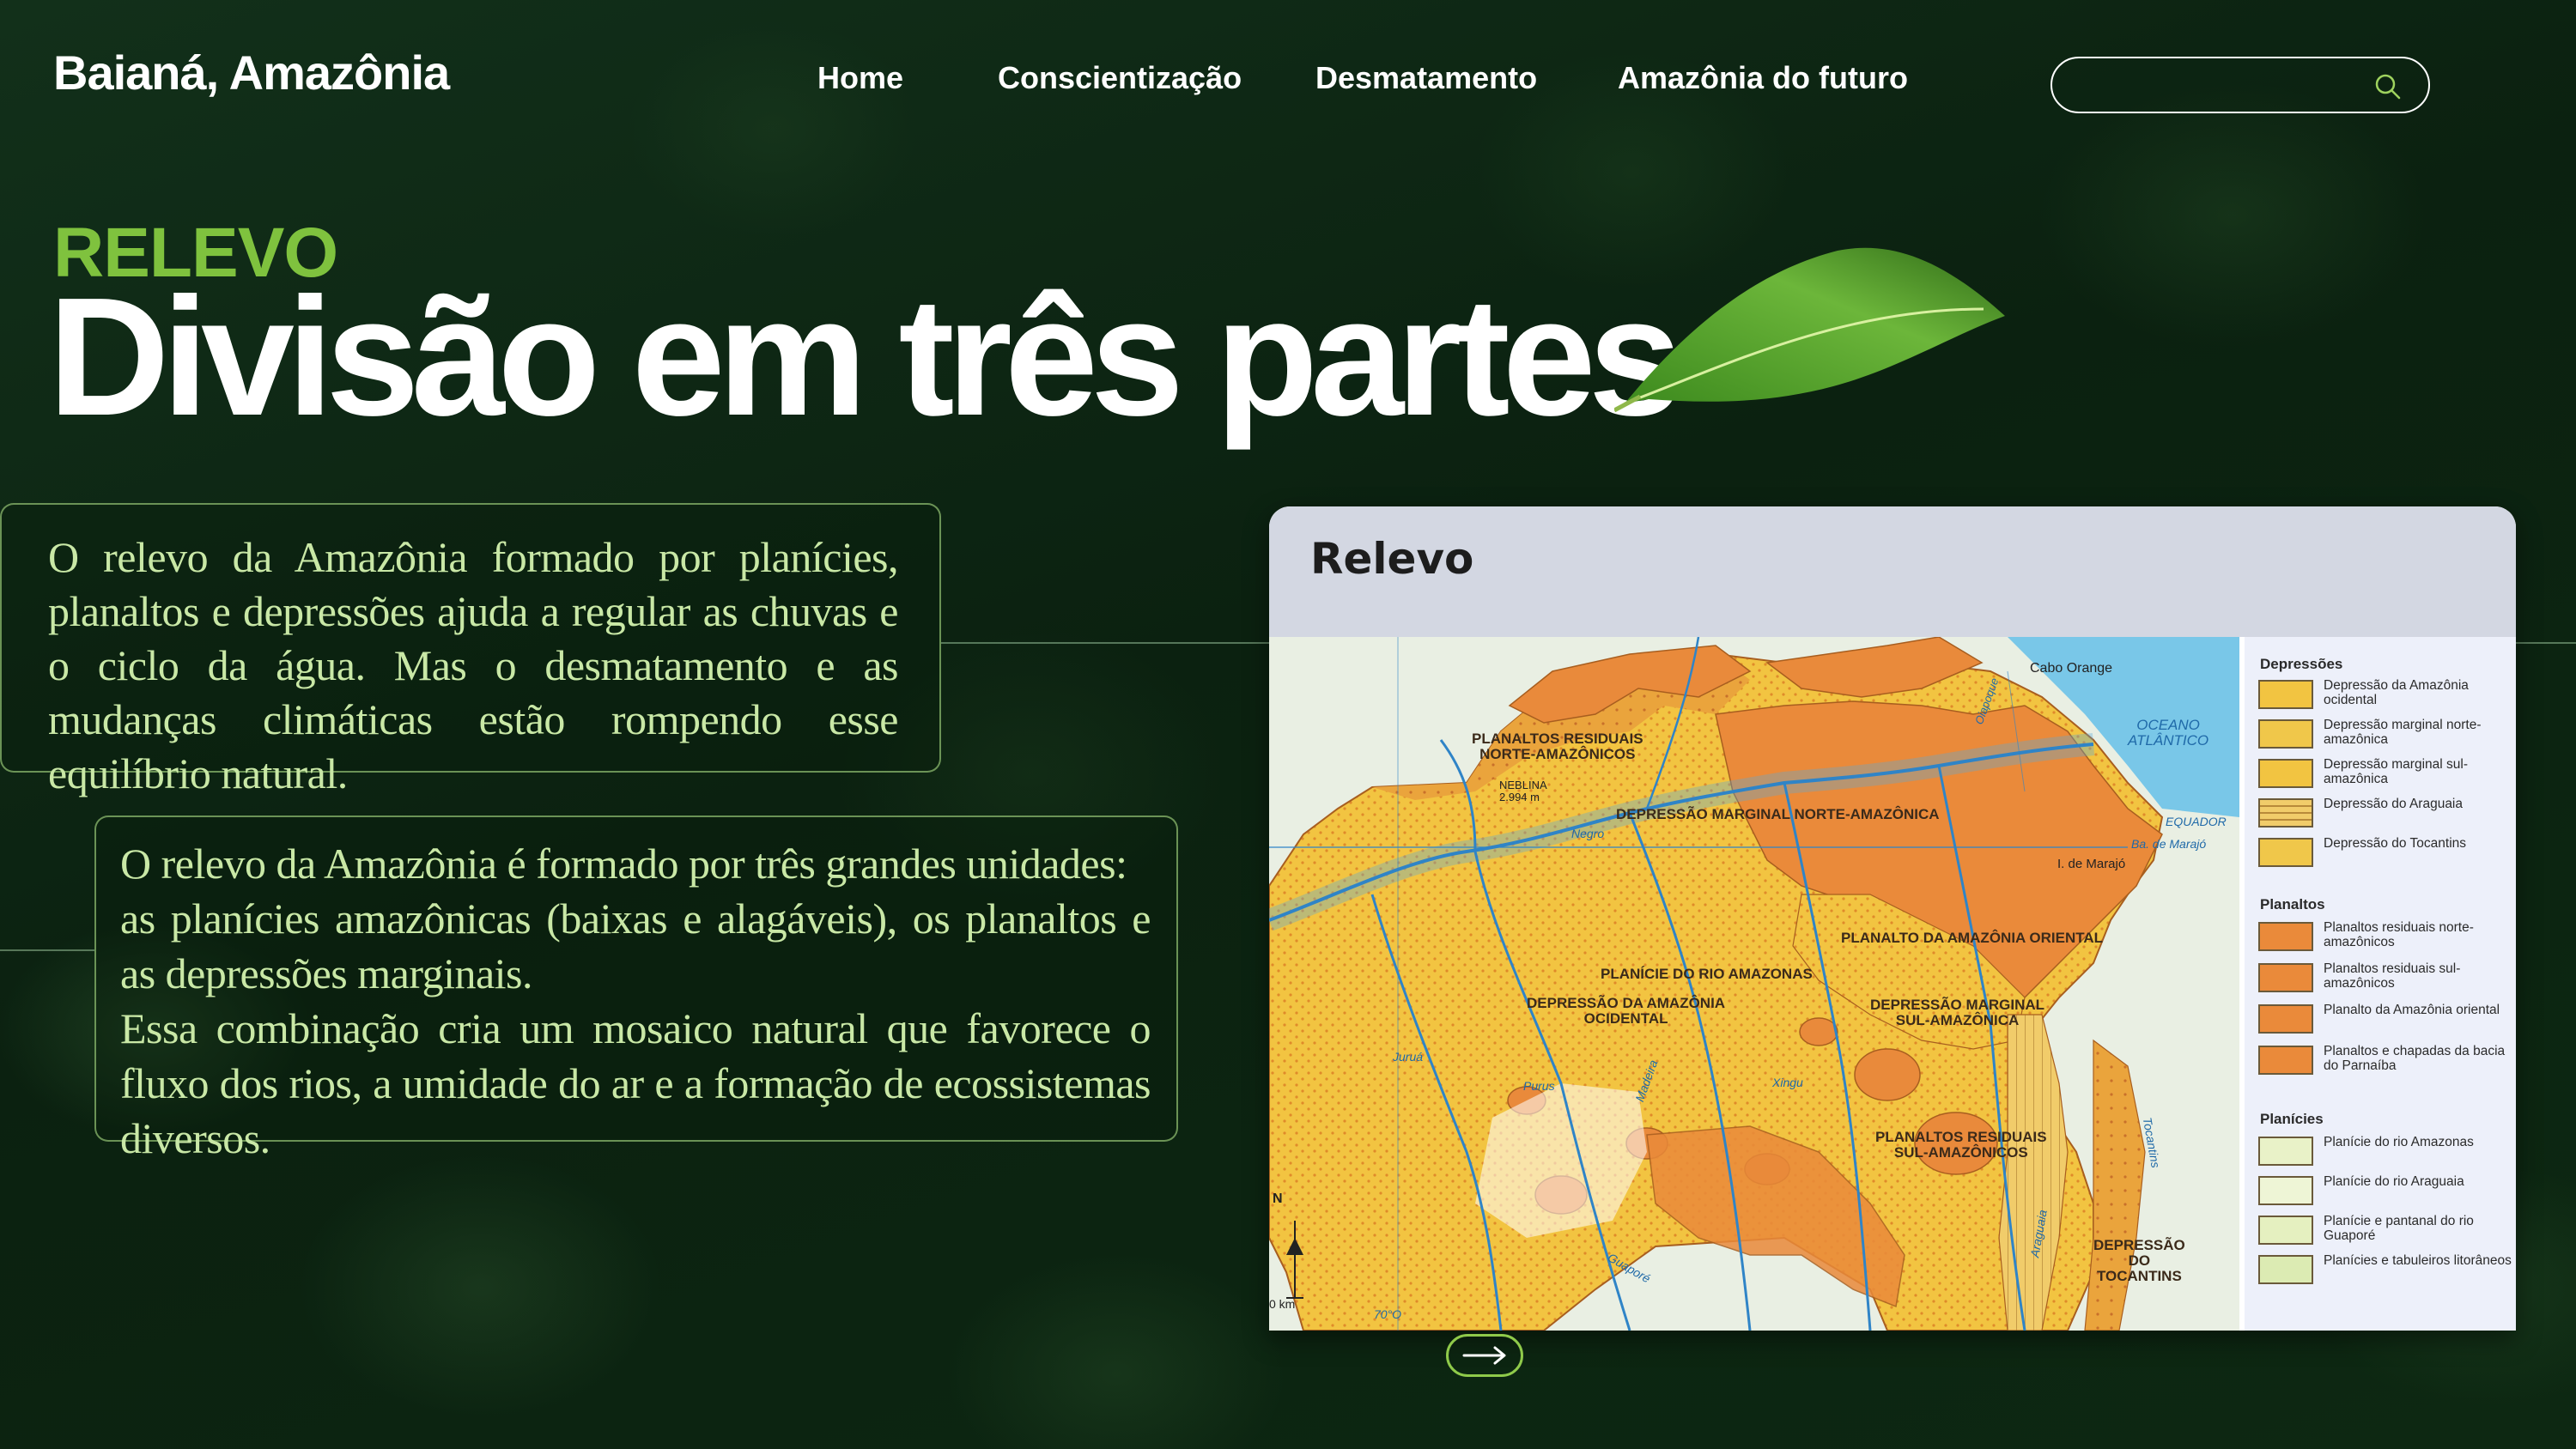 The image size is (2576, 1449). What do you see at coordinates (1283, 1304) in the screenshot?
I see `map-label: 0 km` at bounding box center [1283, 1304].